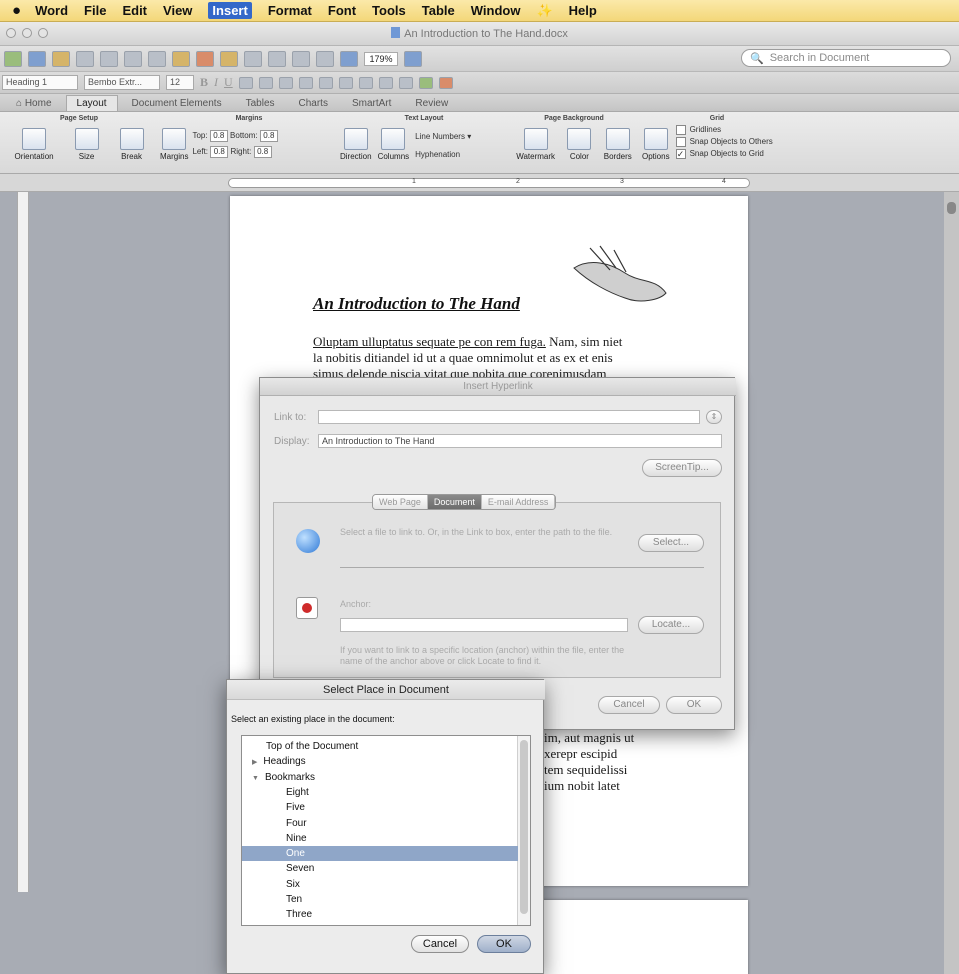  What do you see at coordinates (380, 868) in the screenshot?
I see `tree-item: Seven` at bounding box center [380, 868].